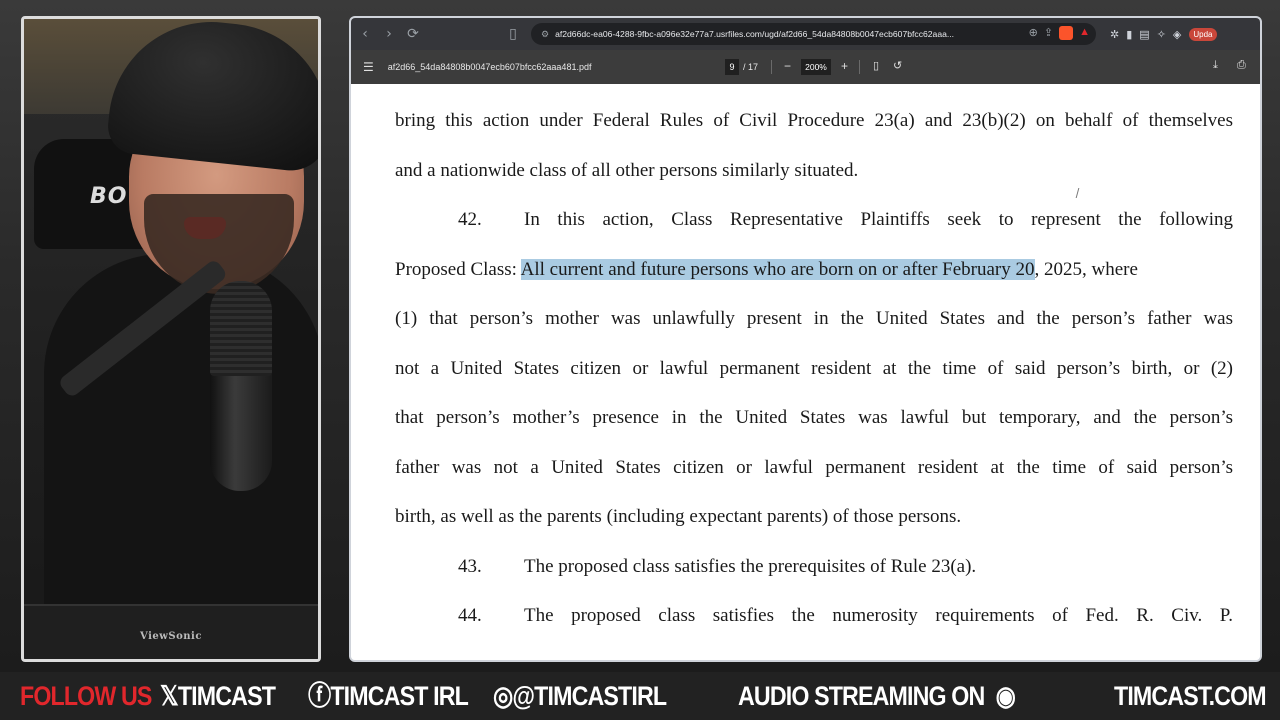 Image resolution: width=1280 pixels, height=720 pixels. I want to click on facebook-handle: ⓕTIMCAST IRL, so click(388, 696).